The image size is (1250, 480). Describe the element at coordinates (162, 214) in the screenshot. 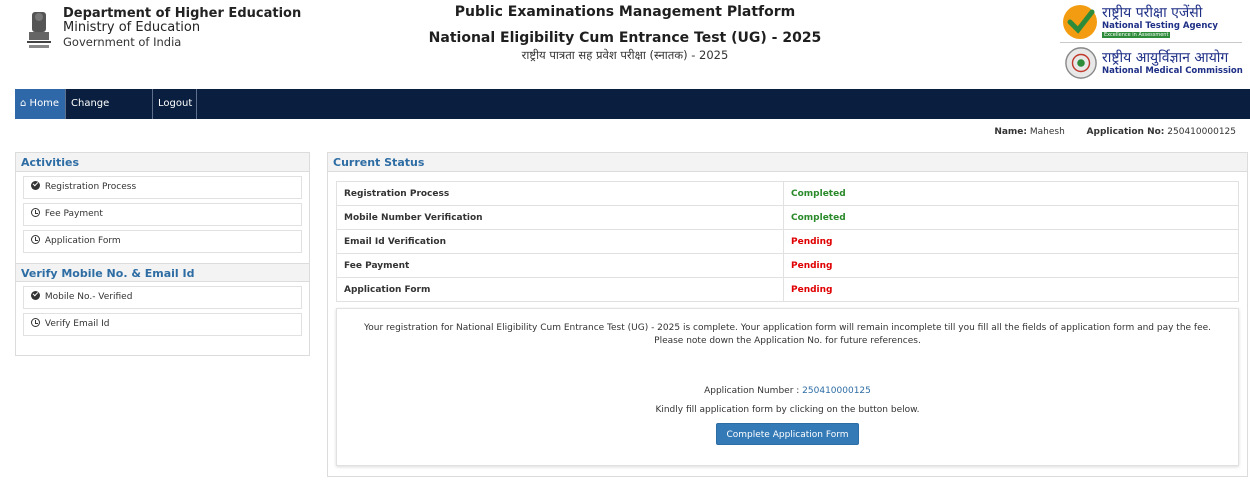

I see `activity-fee-payment: Fee Payment` at that location.